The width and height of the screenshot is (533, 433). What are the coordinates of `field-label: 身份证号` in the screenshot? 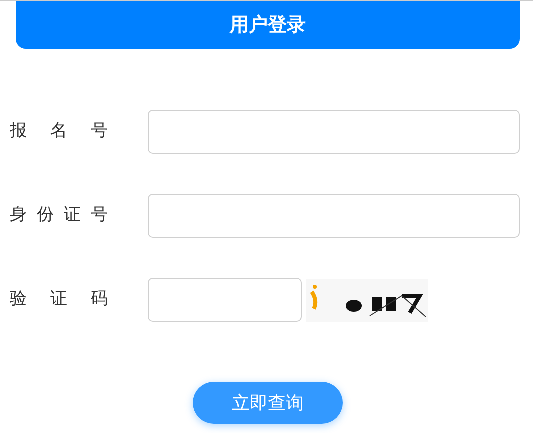 It's located at (60, 216).